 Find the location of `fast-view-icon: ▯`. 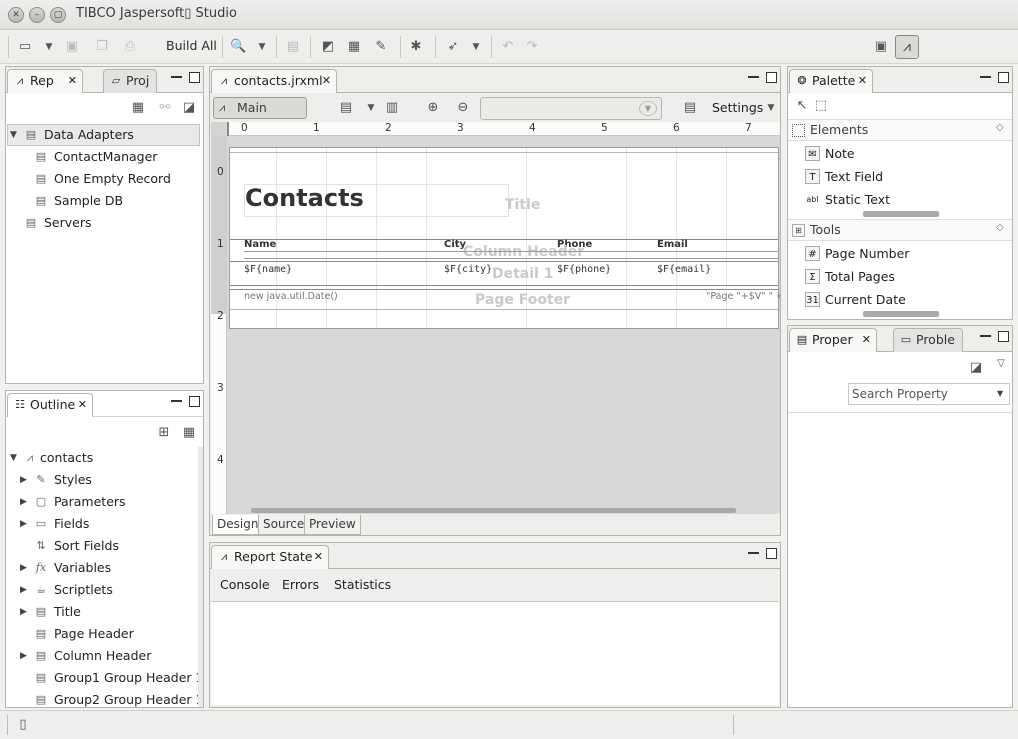

fast-view-icon: ▯ is located at coordinates (23, 725).